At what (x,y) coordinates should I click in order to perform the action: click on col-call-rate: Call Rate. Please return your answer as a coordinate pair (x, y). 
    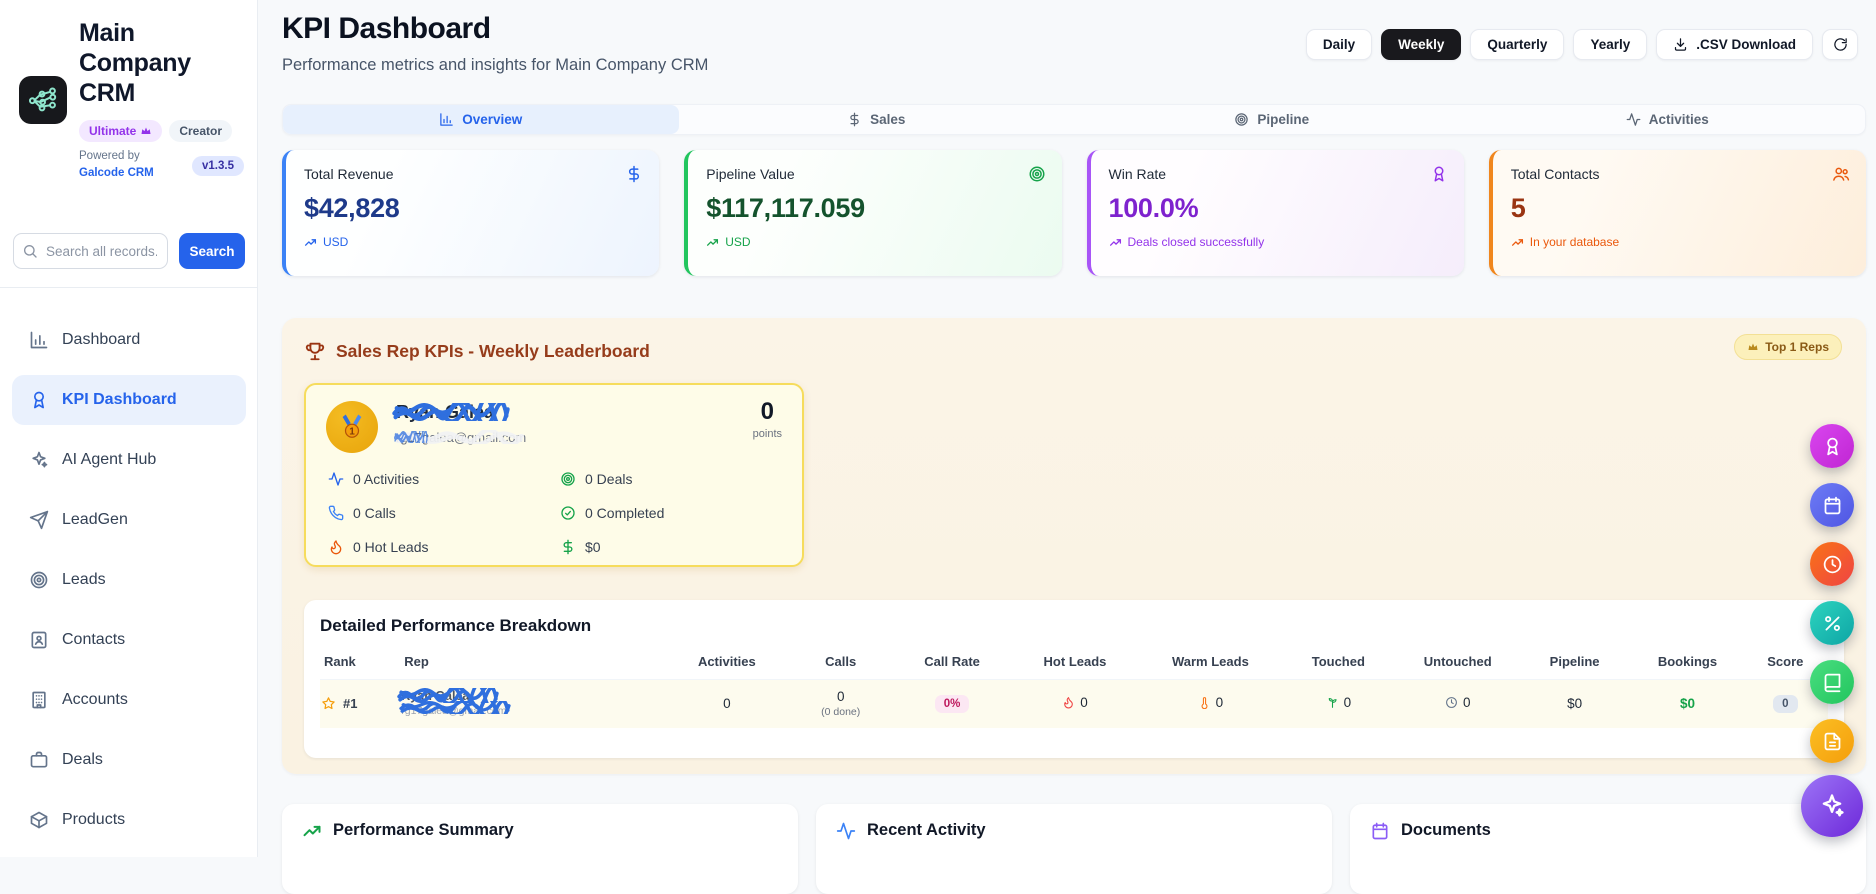
    Looking at the image, I should click on (952, 664).